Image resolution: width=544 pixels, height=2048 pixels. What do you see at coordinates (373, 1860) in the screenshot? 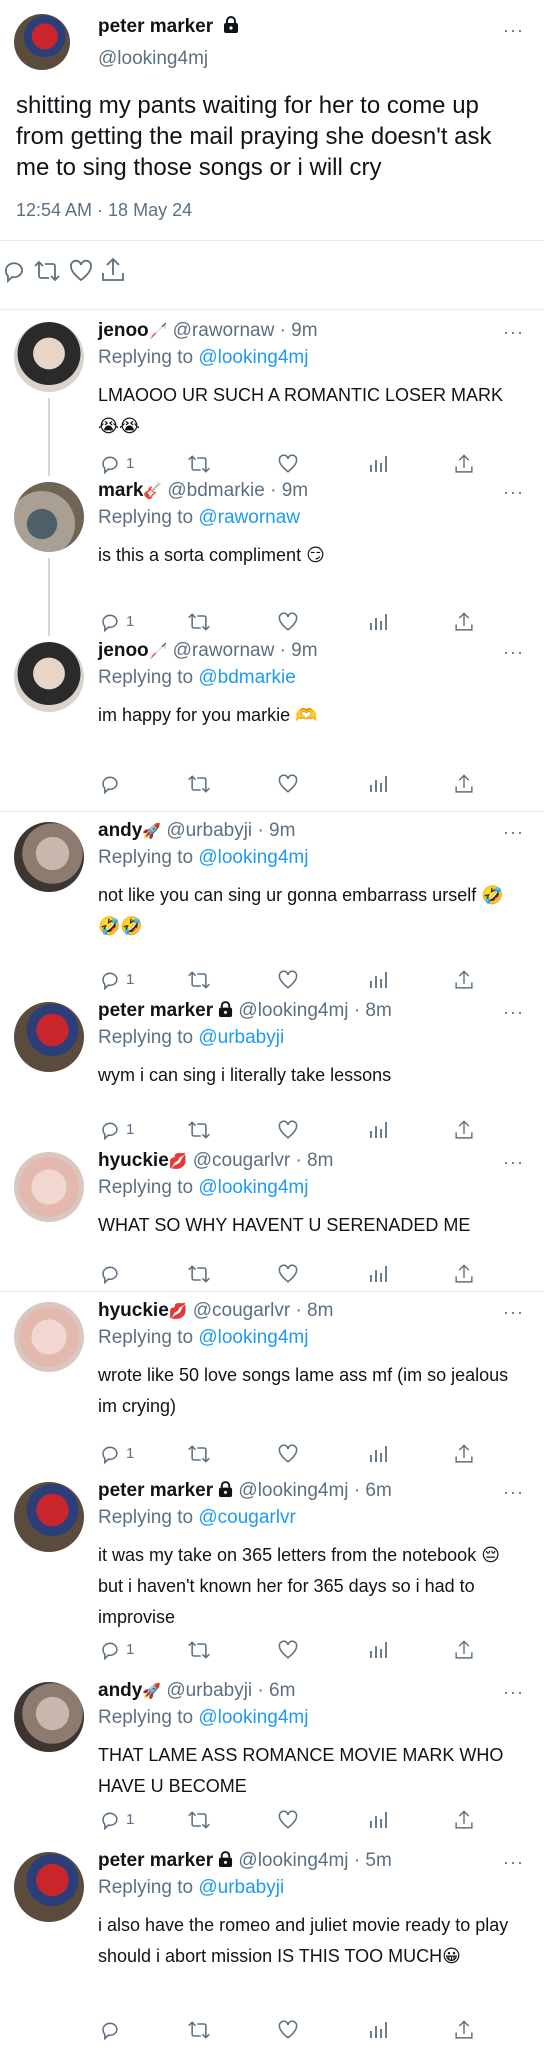
I see `reply-time: · 5m` at bounding box center [373, 1860].